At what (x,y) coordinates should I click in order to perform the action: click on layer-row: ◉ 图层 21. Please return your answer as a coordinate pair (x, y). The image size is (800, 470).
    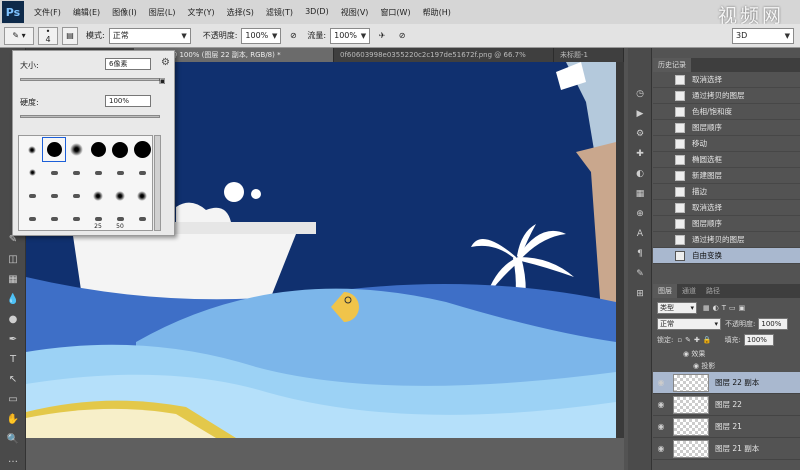
    Looking at the image, I should click on (726, 427).